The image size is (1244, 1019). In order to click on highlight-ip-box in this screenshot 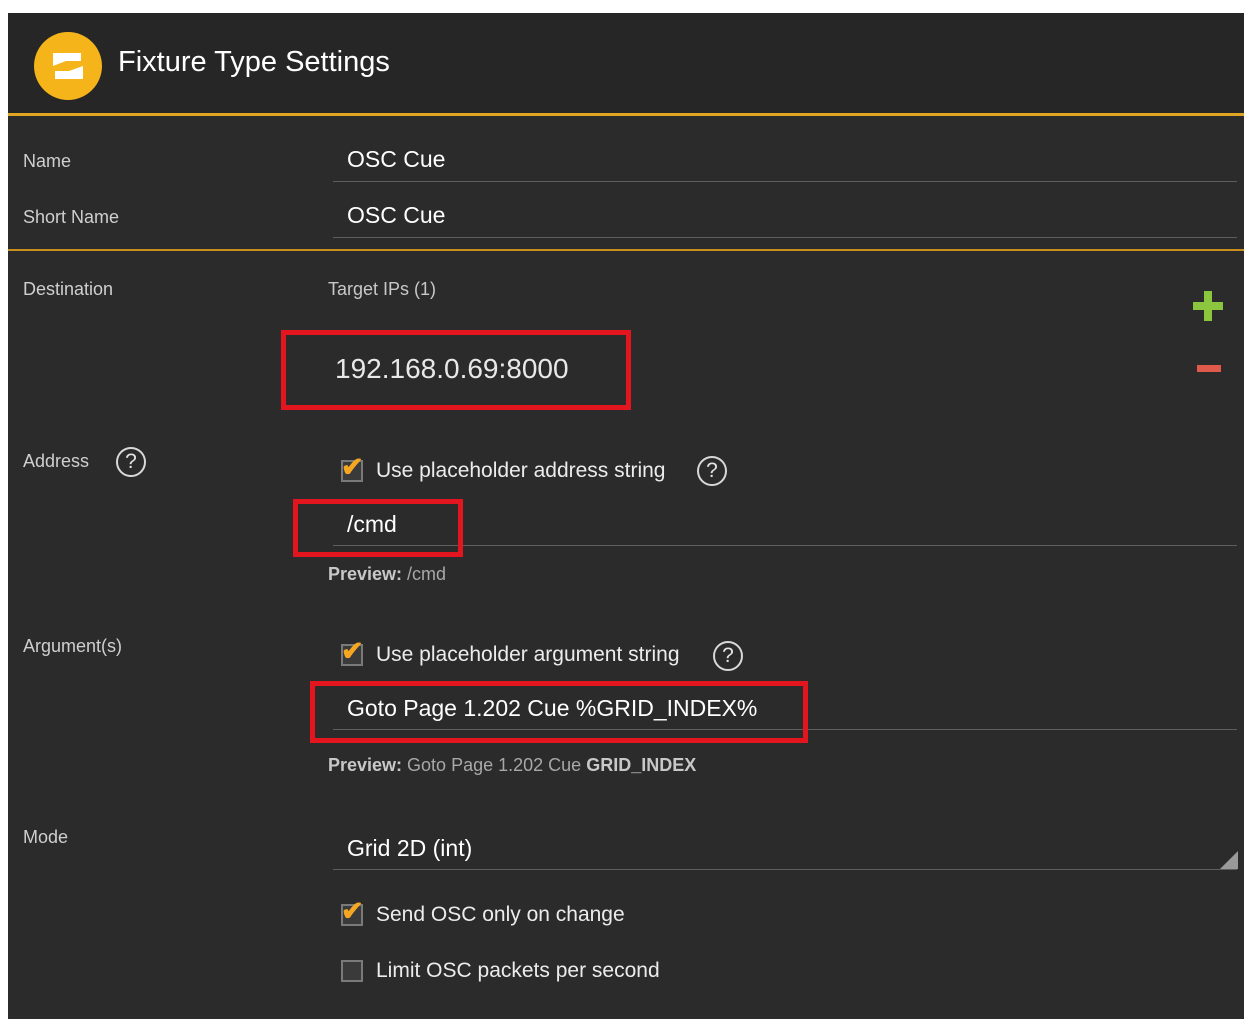, I will do `click(456, 370)`.